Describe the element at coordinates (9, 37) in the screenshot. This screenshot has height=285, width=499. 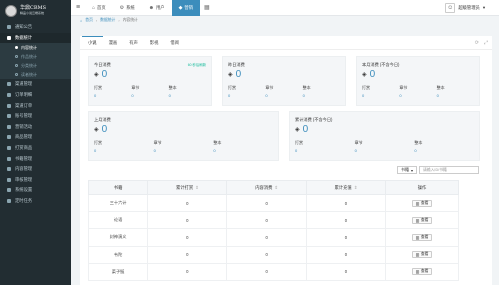
I see `chart-icon` at that location.